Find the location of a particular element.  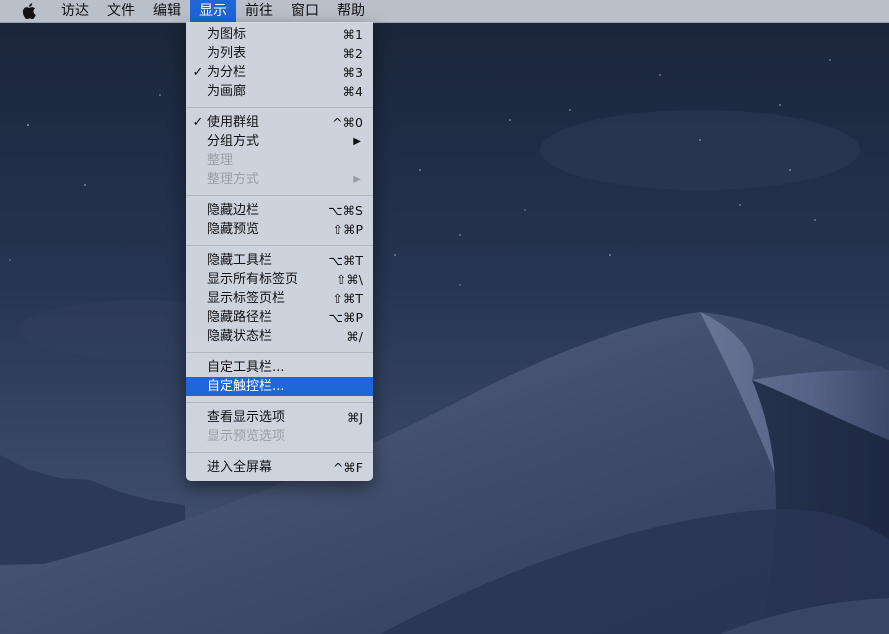

menu-item-label: 分组方式 is located at coordinates (233, 141).